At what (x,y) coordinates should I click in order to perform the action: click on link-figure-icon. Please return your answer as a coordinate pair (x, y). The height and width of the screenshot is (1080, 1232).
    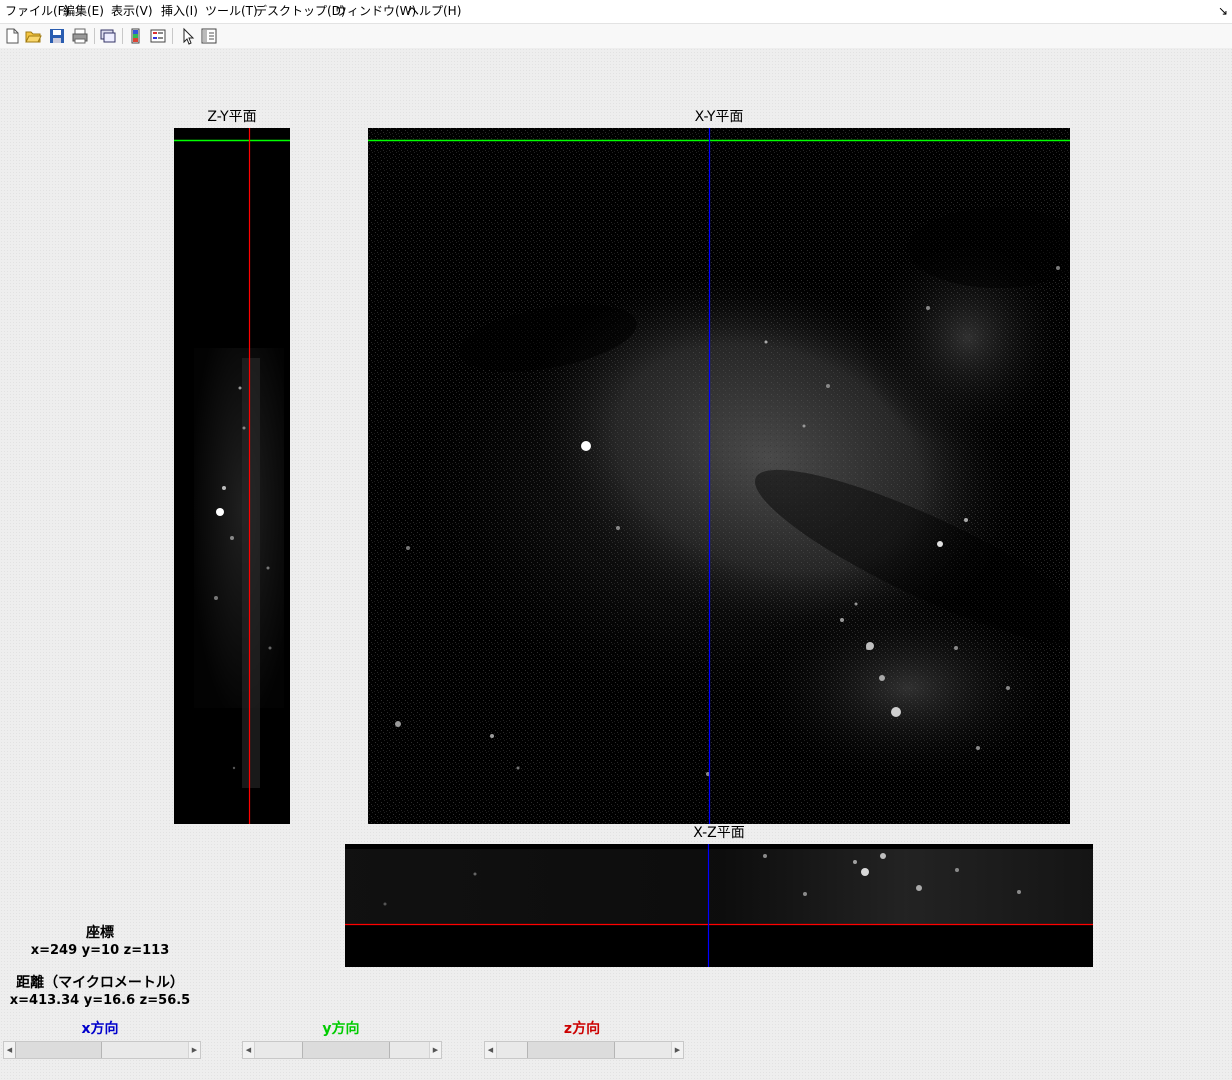
    Looking at the image, I should click on (108, 36).